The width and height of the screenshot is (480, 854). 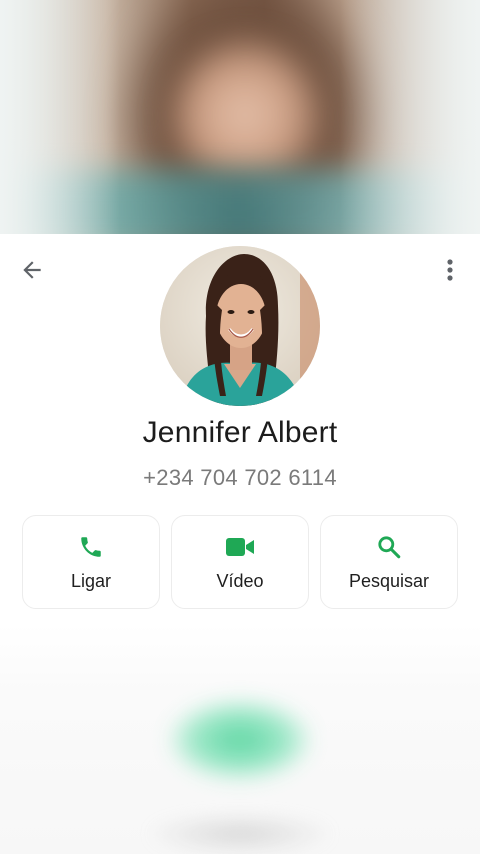 I want to click on call-button: Ligar, so click(x=91, y=562).